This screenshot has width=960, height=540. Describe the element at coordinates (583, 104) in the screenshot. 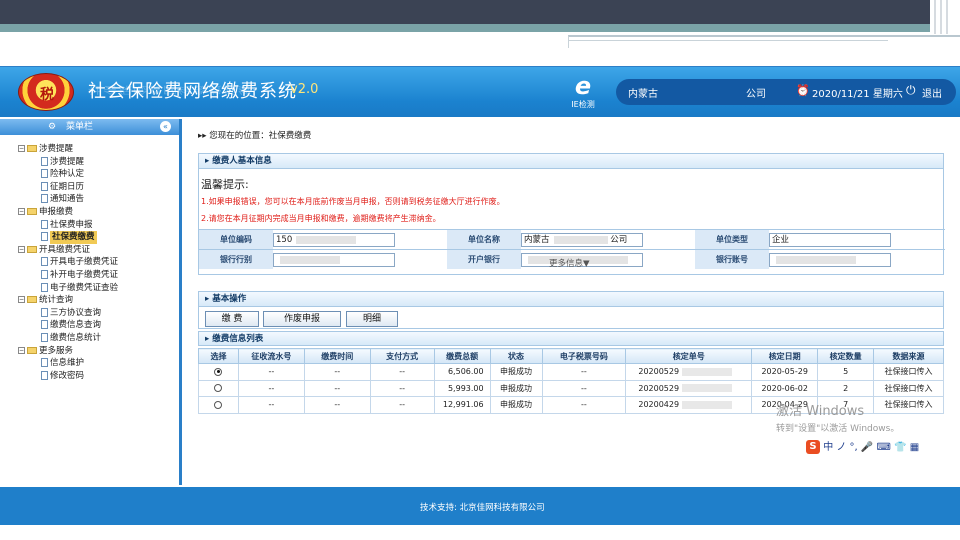

I see `ie-check-label: IE检测` at that location.